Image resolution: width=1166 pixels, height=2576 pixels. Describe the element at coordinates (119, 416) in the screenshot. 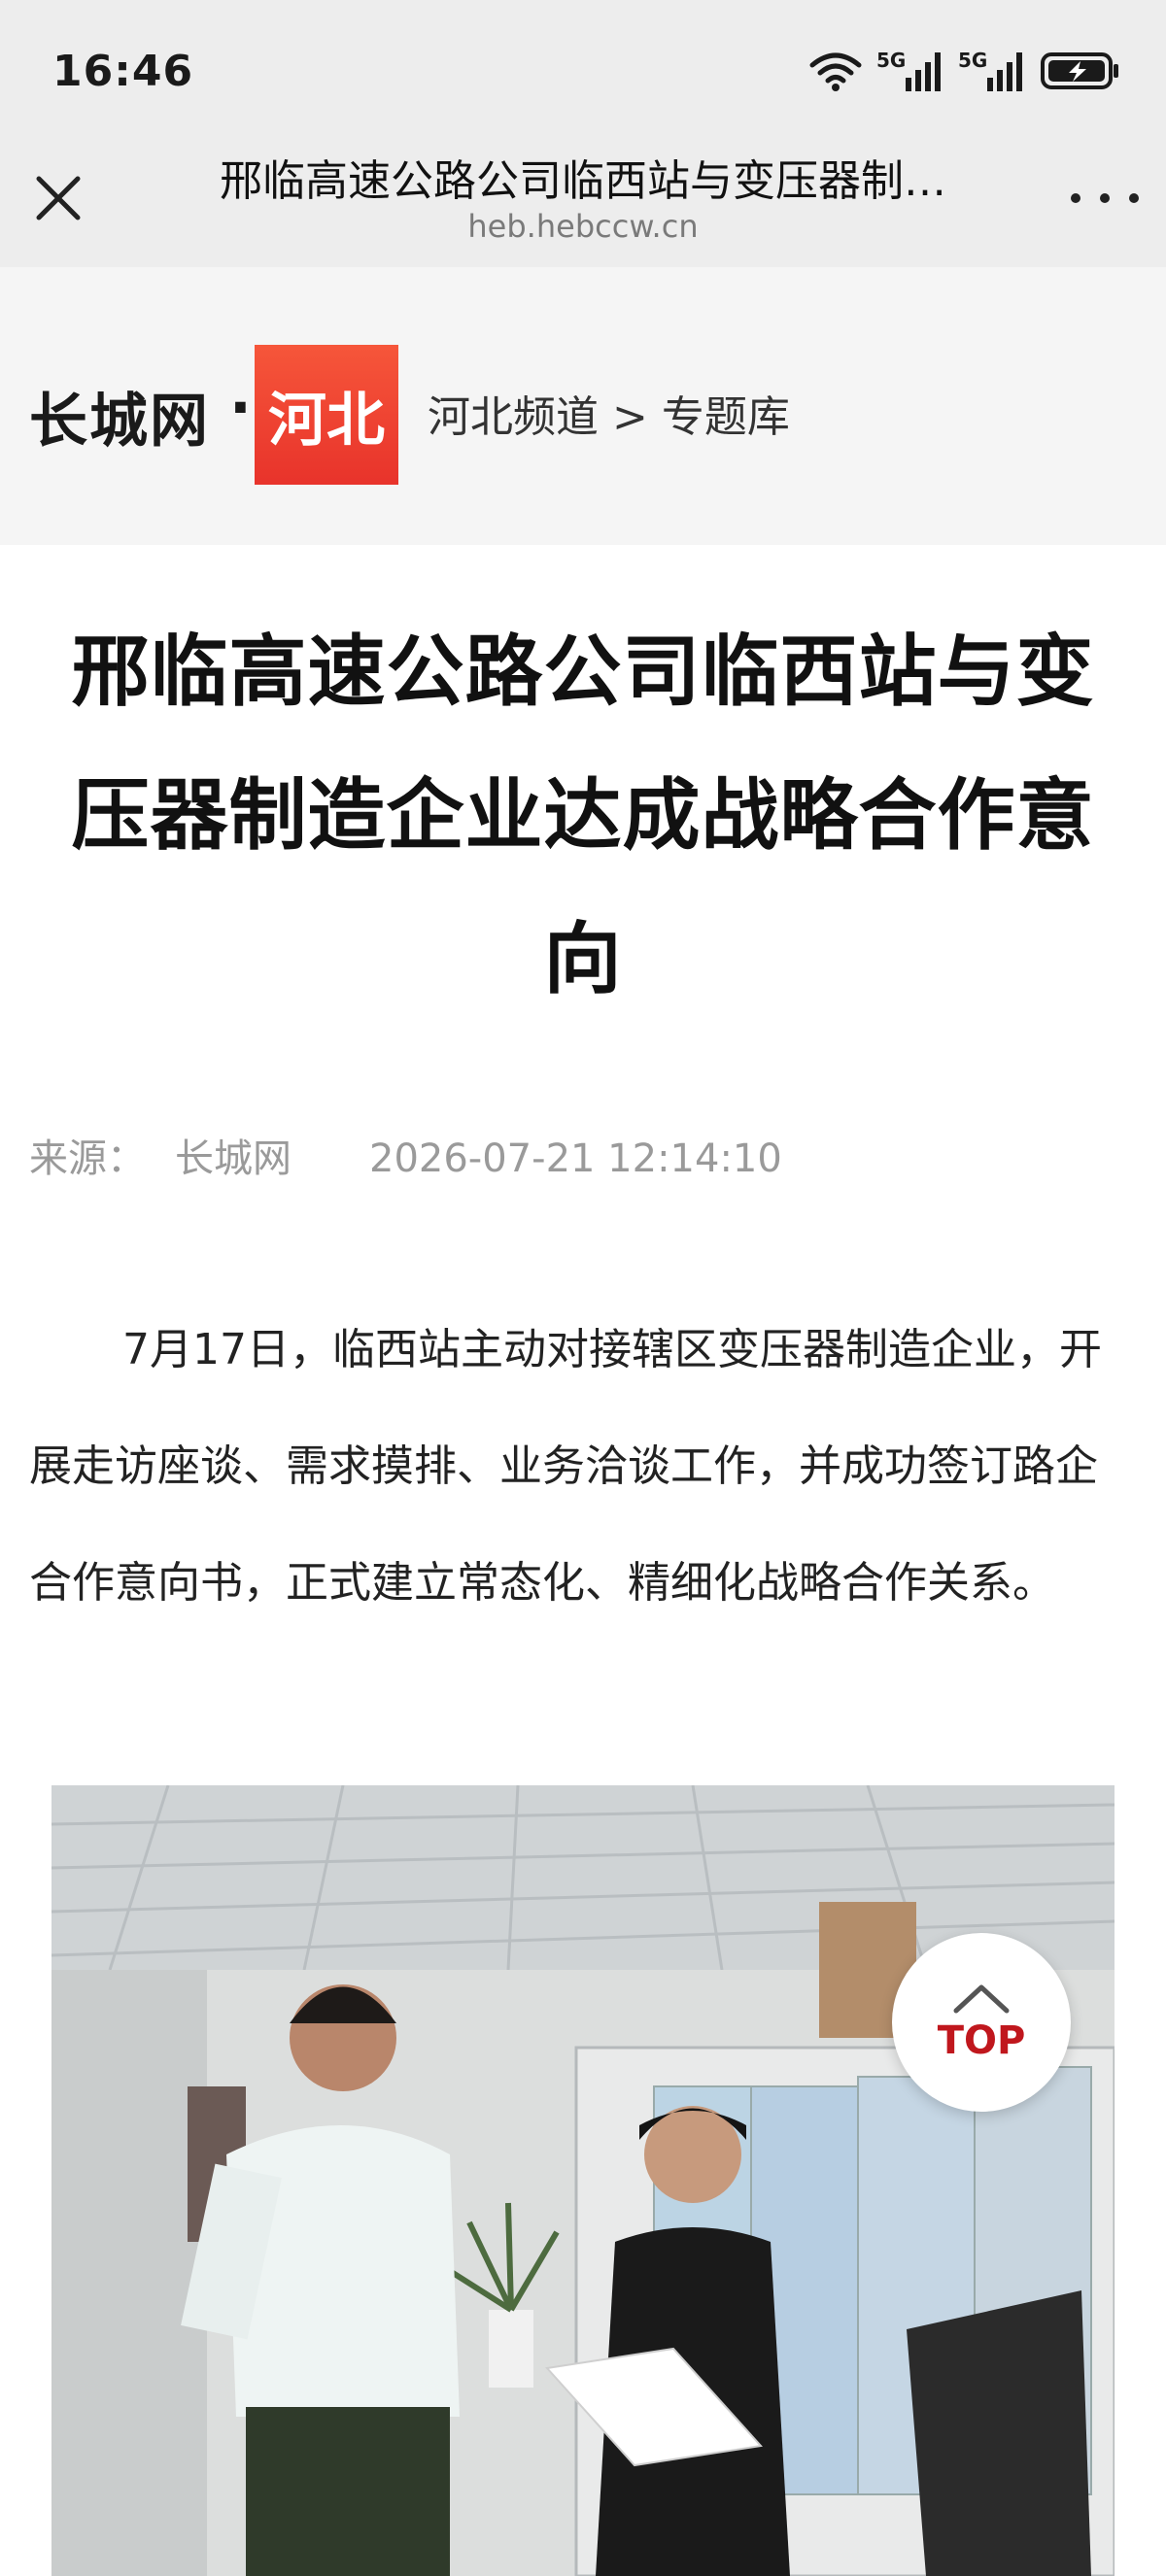

I see `site-brand: 长城网` at that location.